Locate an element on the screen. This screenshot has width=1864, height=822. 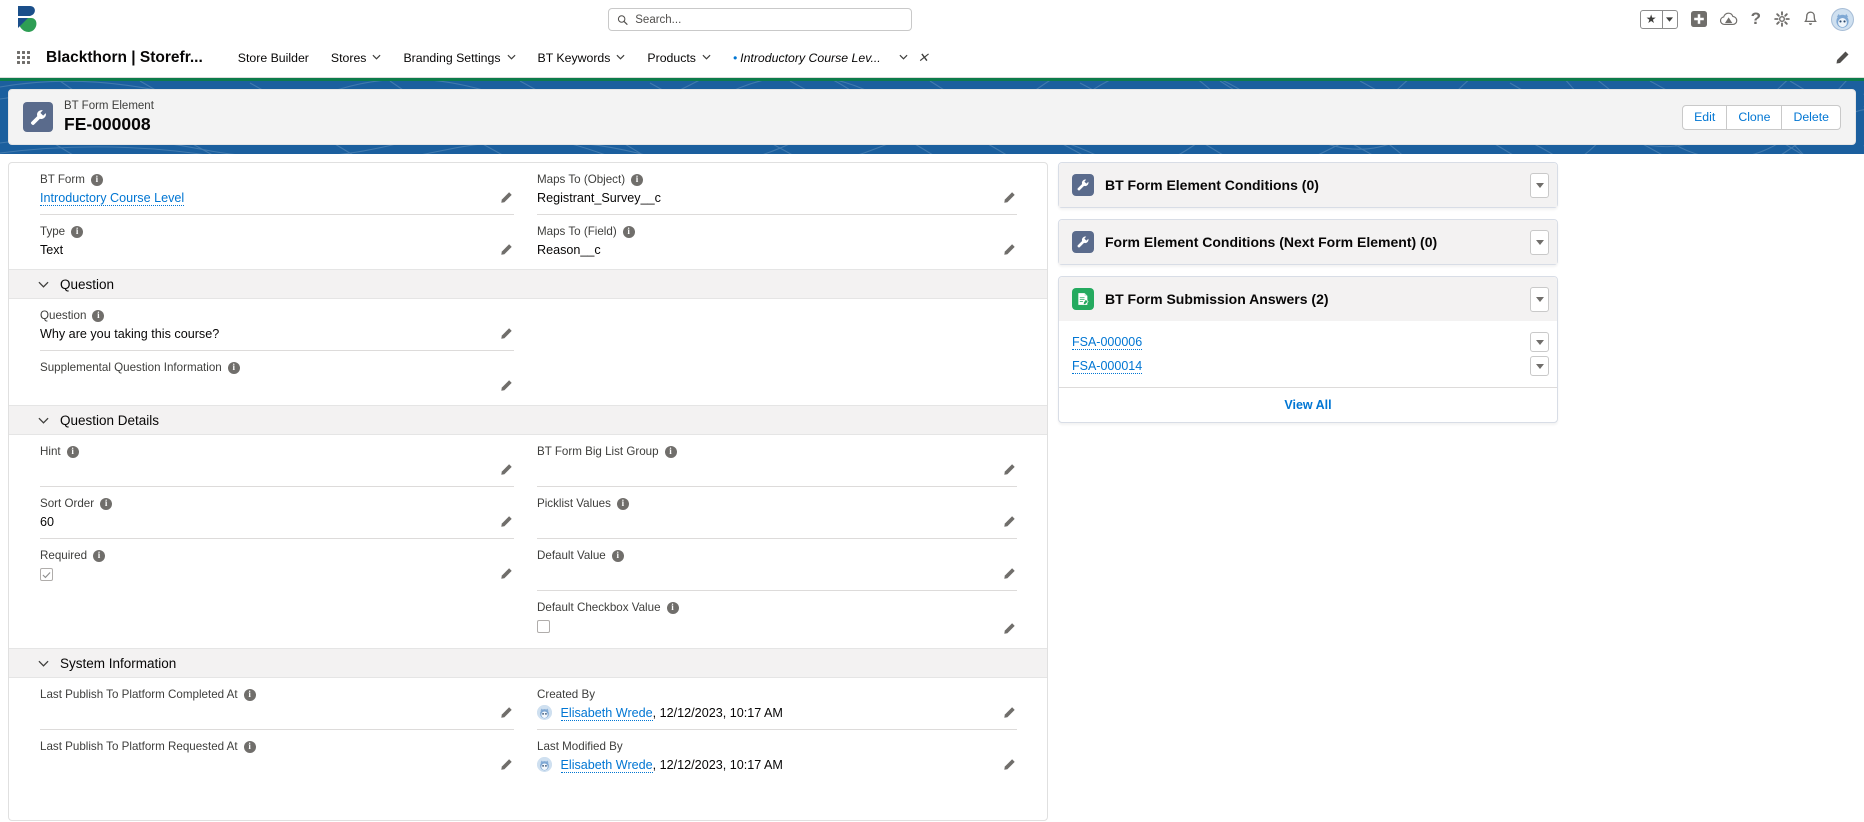
clone-button: Clone is located at coordinates (1755, 117).